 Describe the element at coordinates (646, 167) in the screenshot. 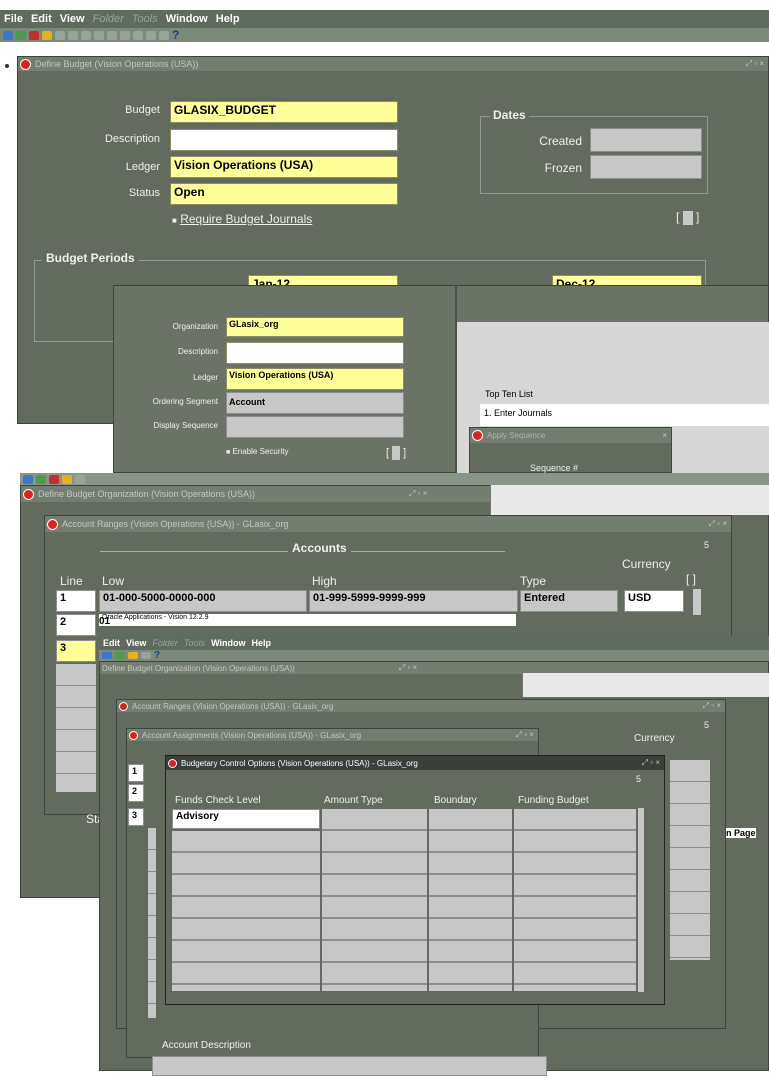

I see `frozen-field` at that location.